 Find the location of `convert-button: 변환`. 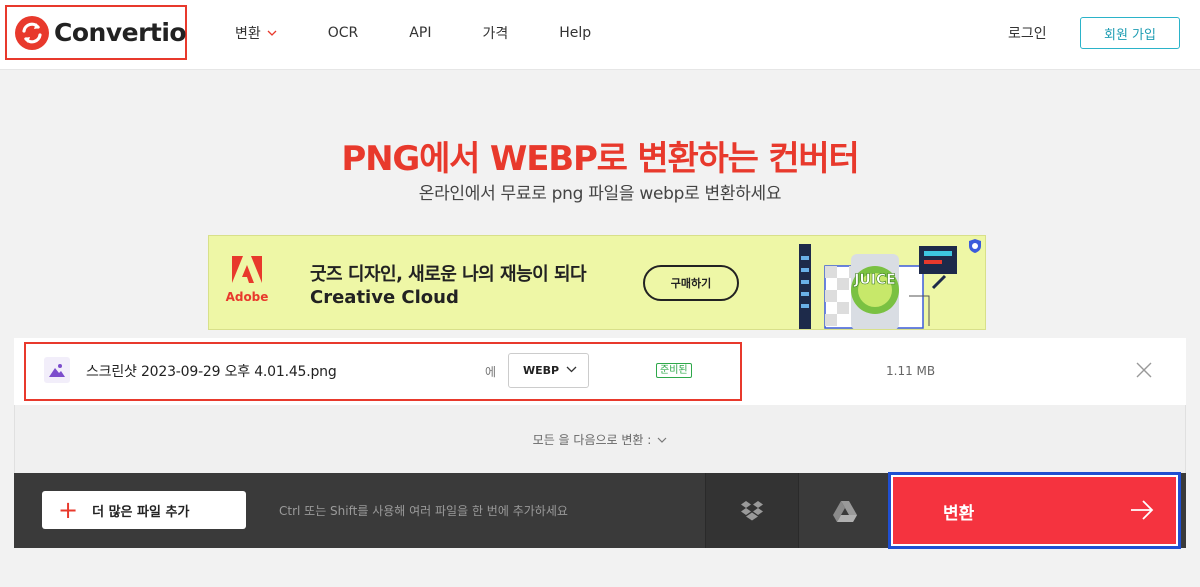

convert-button: 변환 is located at coordinates (1034, 510).